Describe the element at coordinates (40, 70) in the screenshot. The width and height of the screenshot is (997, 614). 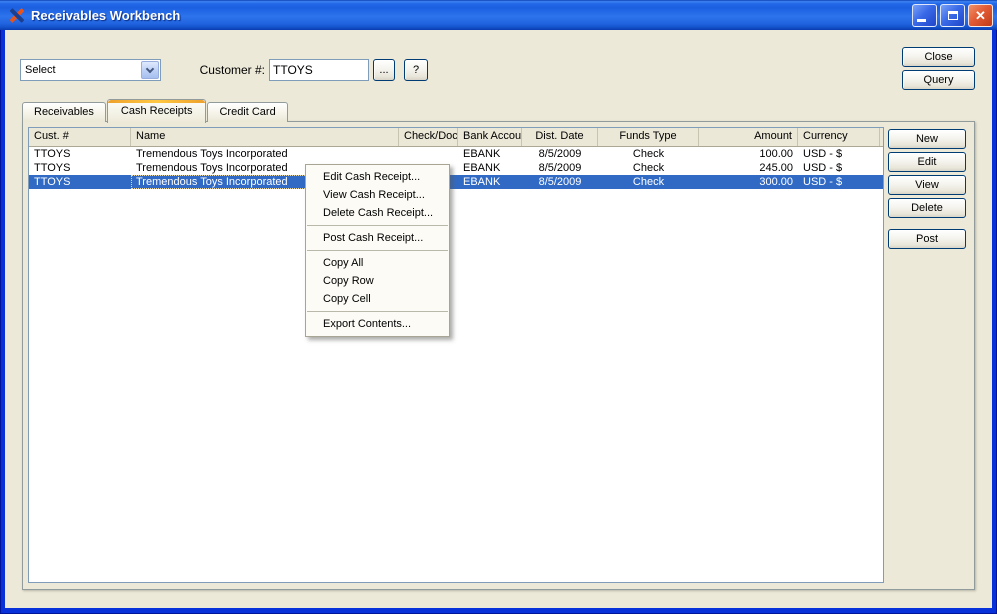
I see `select-dropdown-value: Select` at that location.